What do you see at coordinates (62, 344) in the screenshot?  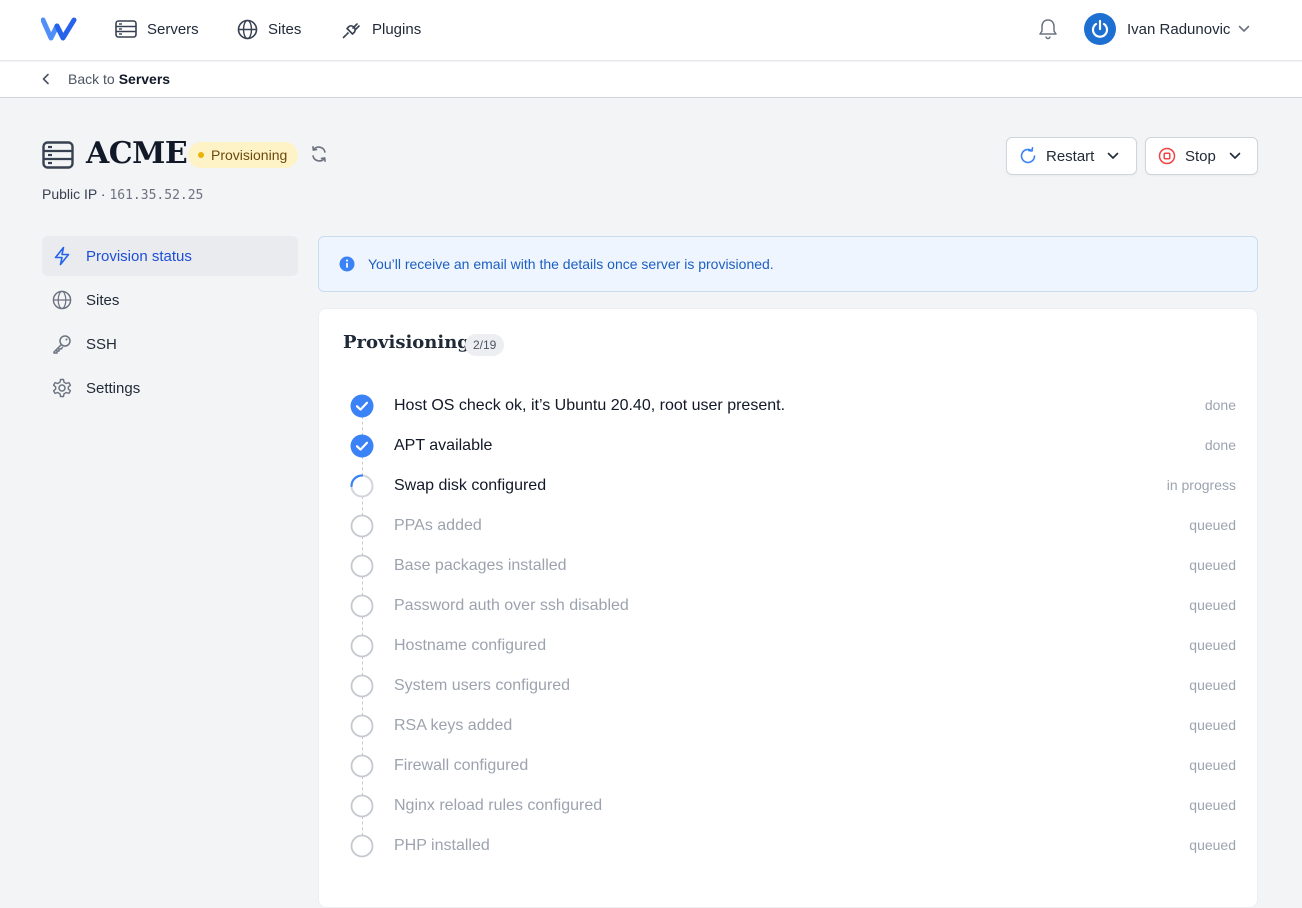 I see `key-icon` at bounding box center [62, 344].